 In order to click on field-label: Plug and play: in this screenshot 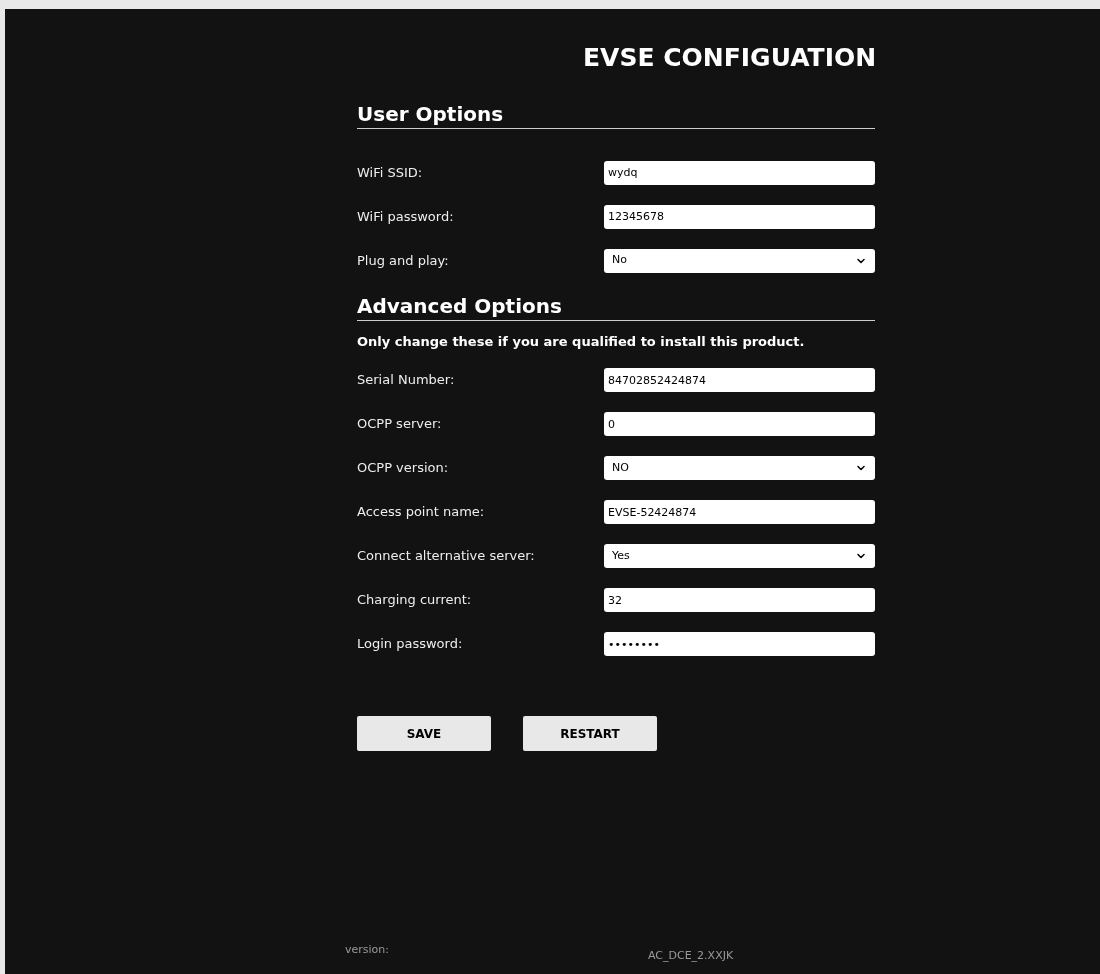, I will do `click(403, 260)`.